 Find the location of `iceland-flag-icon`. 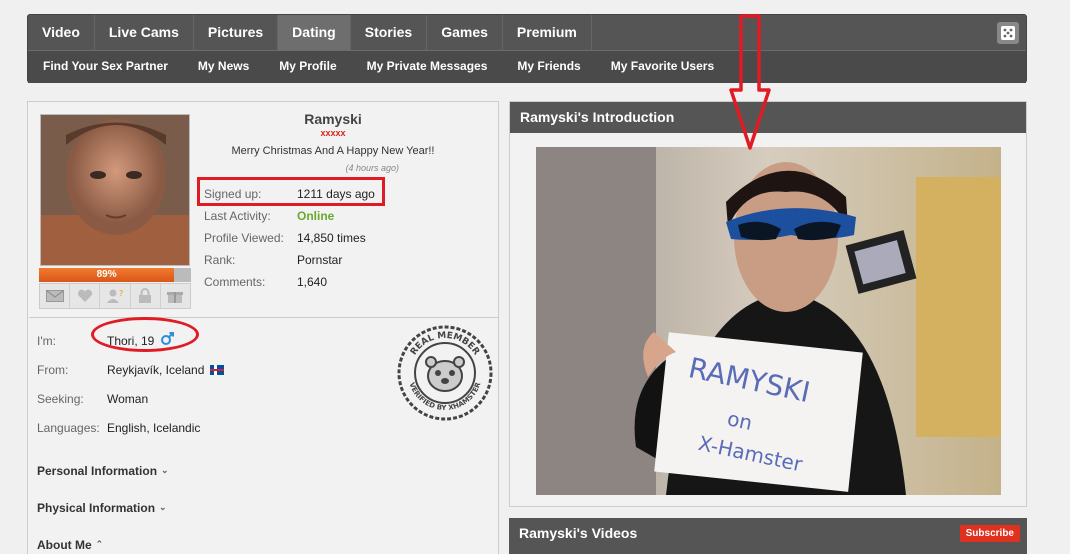

iceland-flag-icon is located at coordinates (217, 369).